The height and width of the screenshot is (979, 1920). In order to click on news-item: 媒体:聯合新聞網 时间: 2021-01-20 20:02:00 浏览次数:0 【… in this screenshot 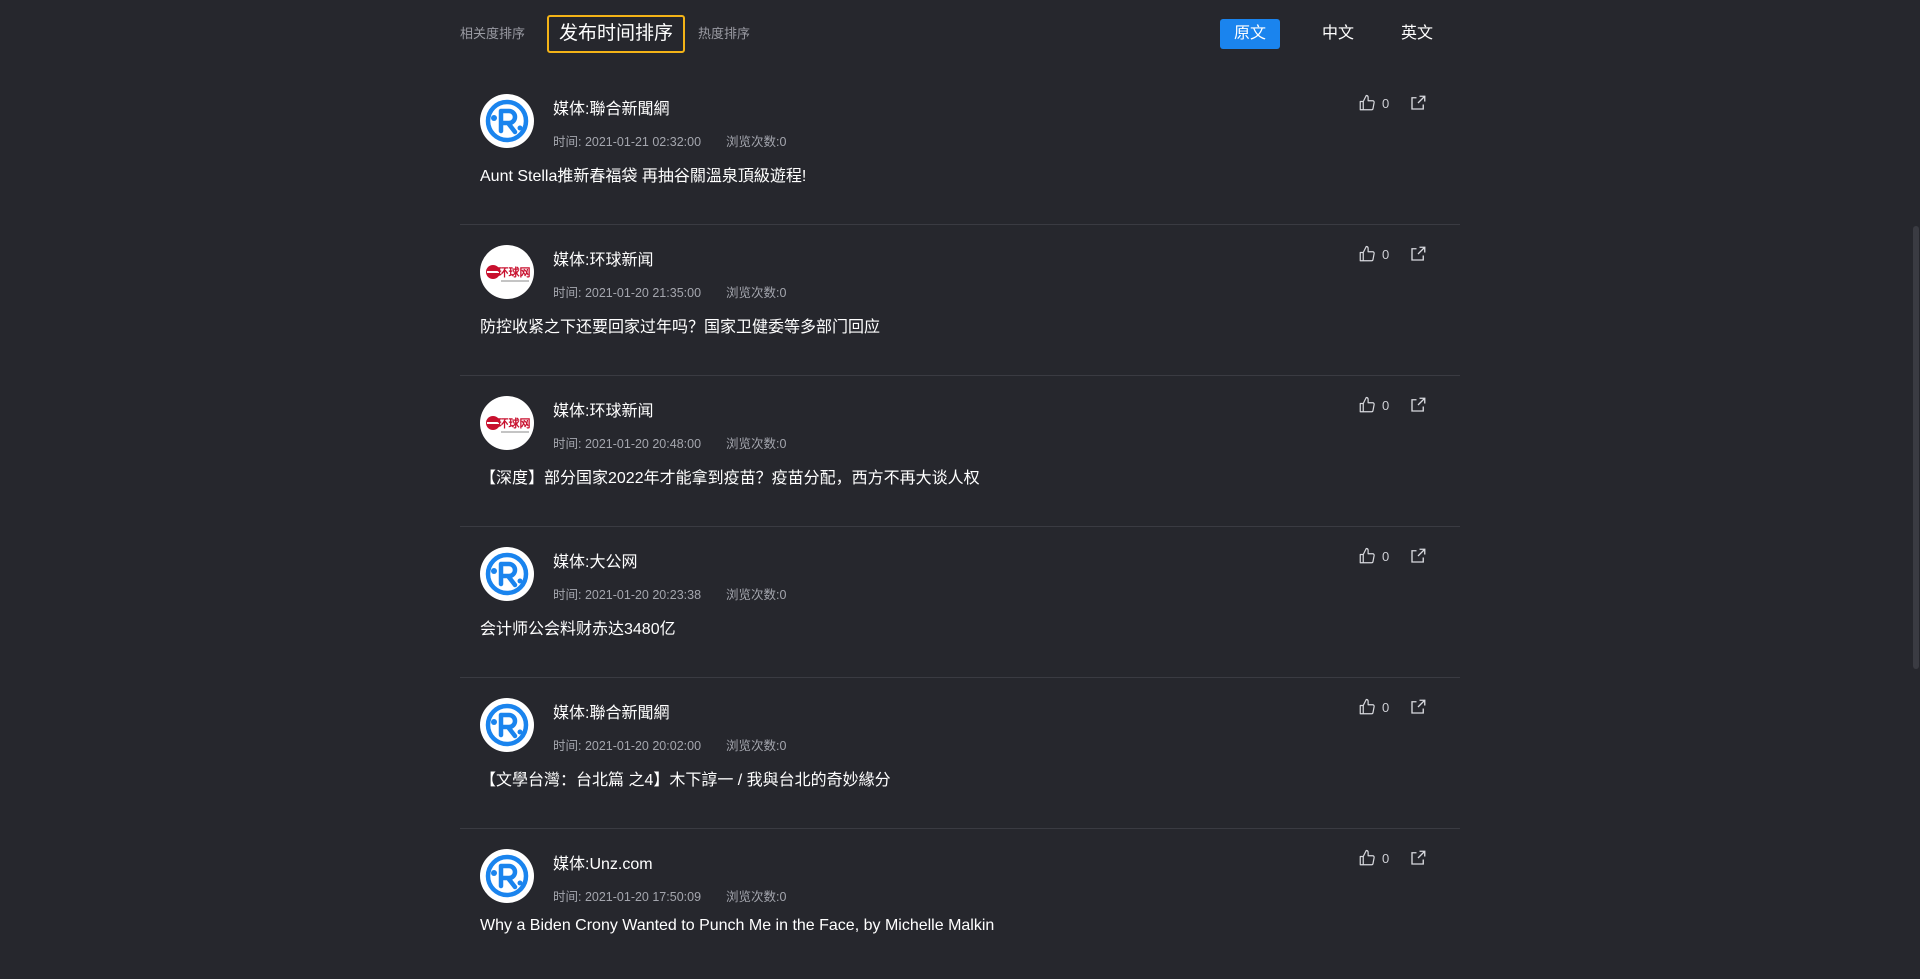, I will do `click(960, 753)`.